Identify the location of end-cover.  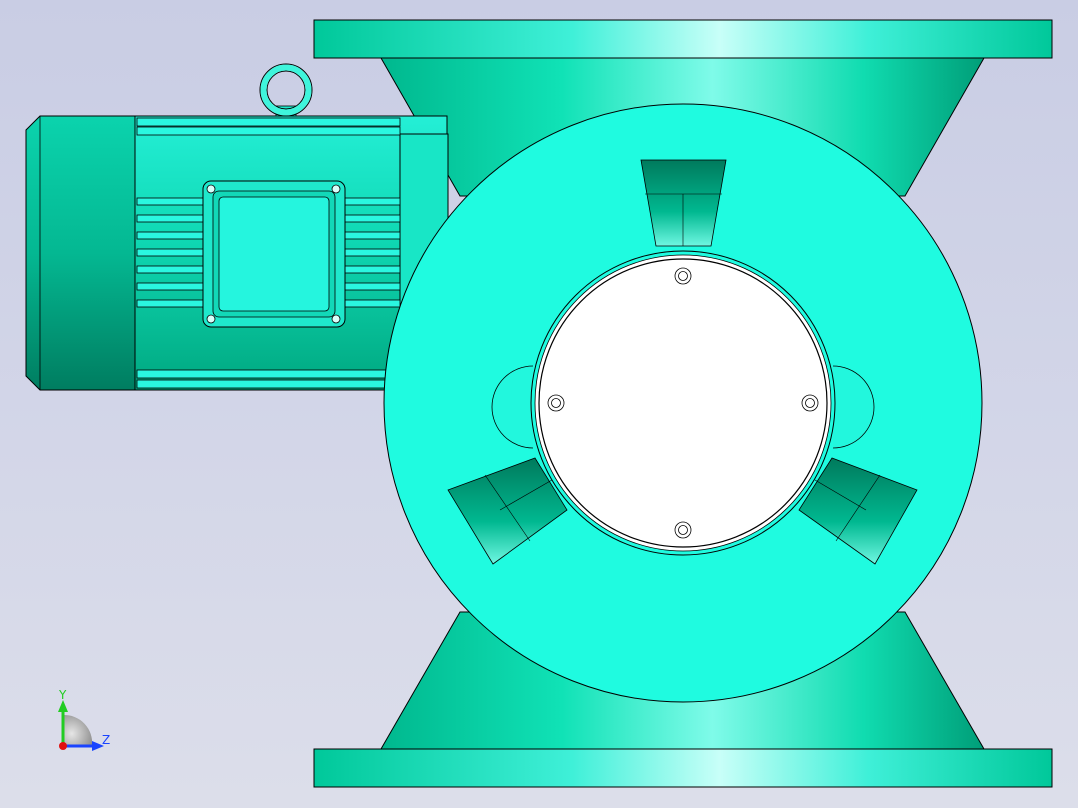
(683, 403).